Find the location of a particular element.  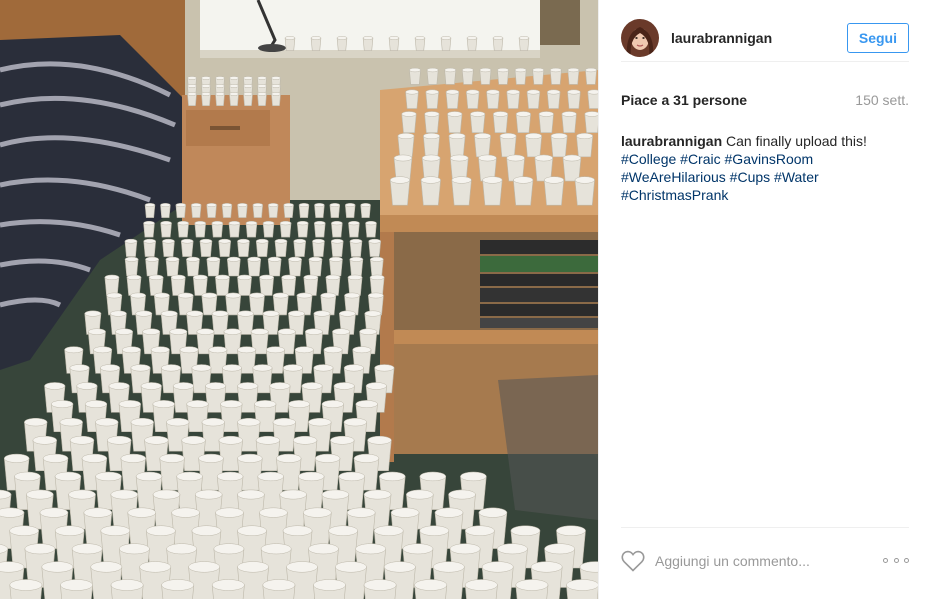

hashtag-link: #GavinsRoom is located at coordinates (769, 159).